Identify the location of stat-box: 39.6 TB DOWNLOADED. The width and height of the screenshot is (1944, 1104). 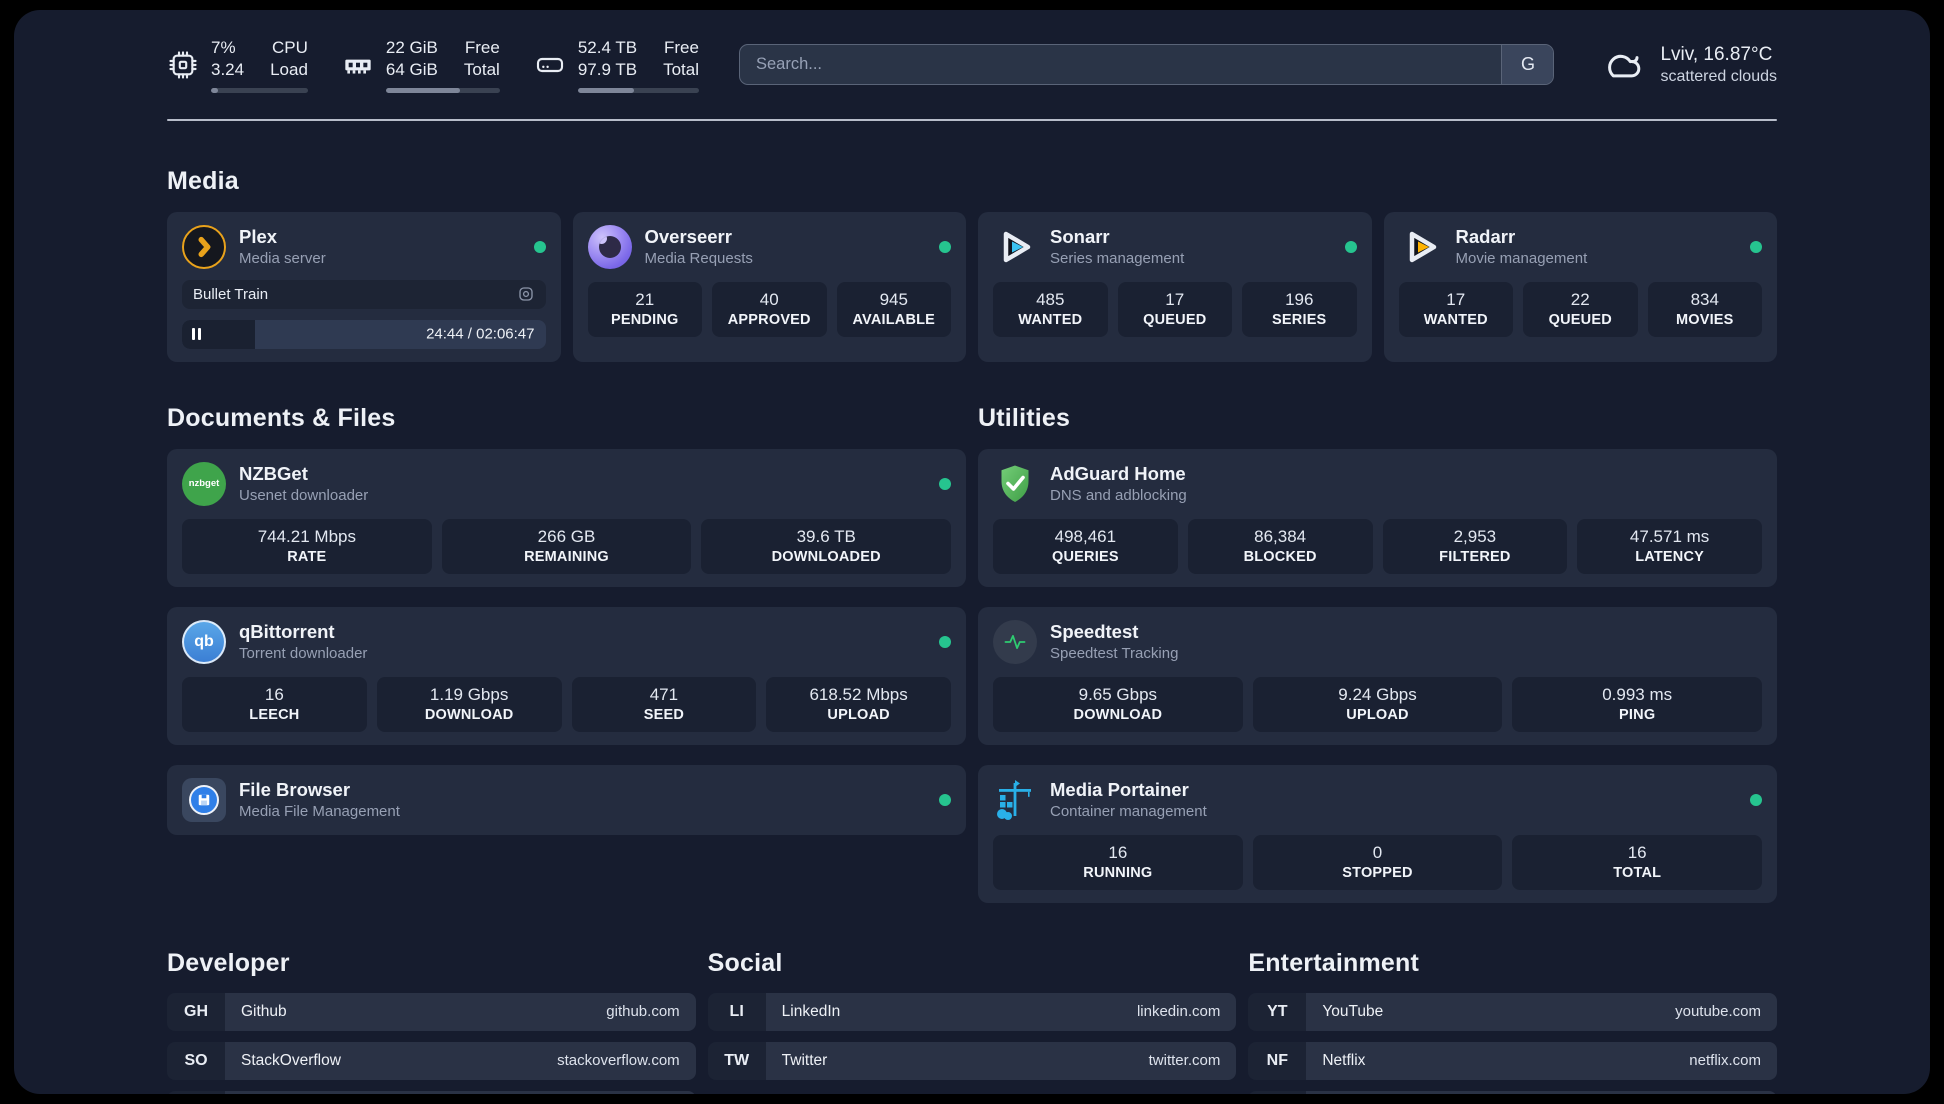
(826, 546).